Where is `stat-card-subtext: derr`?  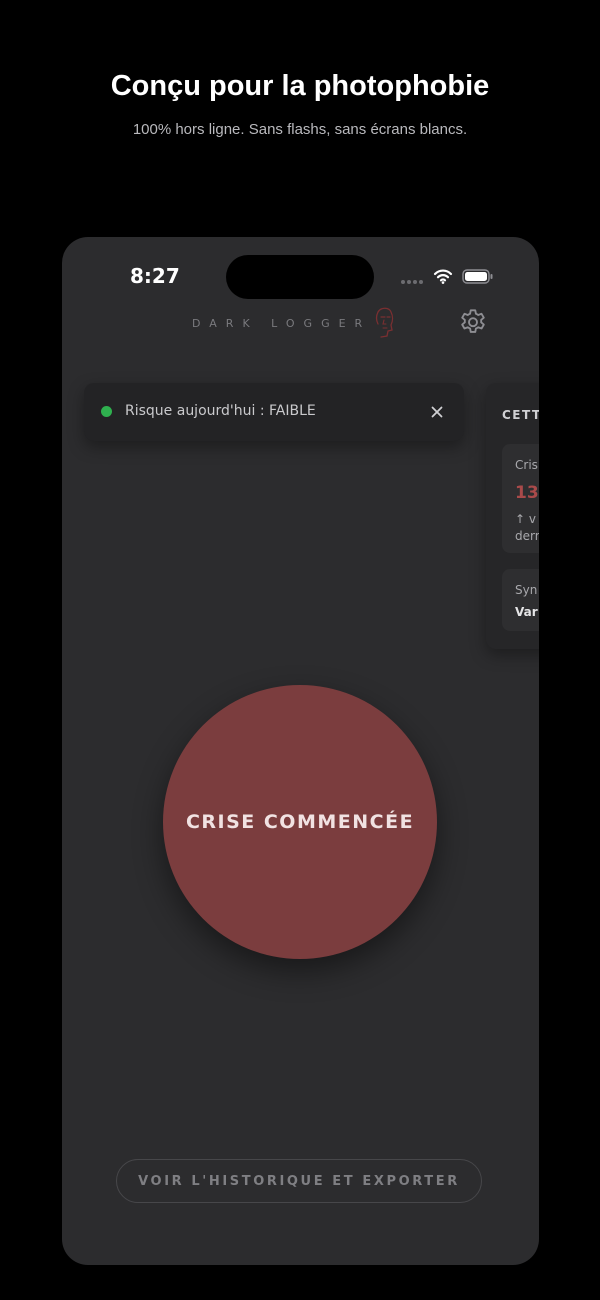
stat-card-subtext: derr is located at coordinates (527, 536).